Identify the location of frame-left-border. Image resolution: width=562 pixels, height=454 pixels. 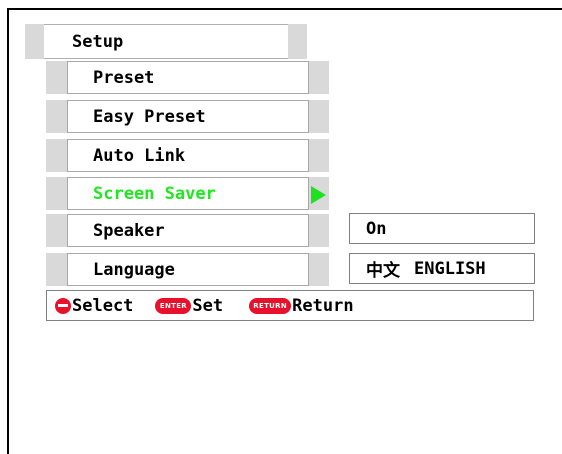
(8, 231).